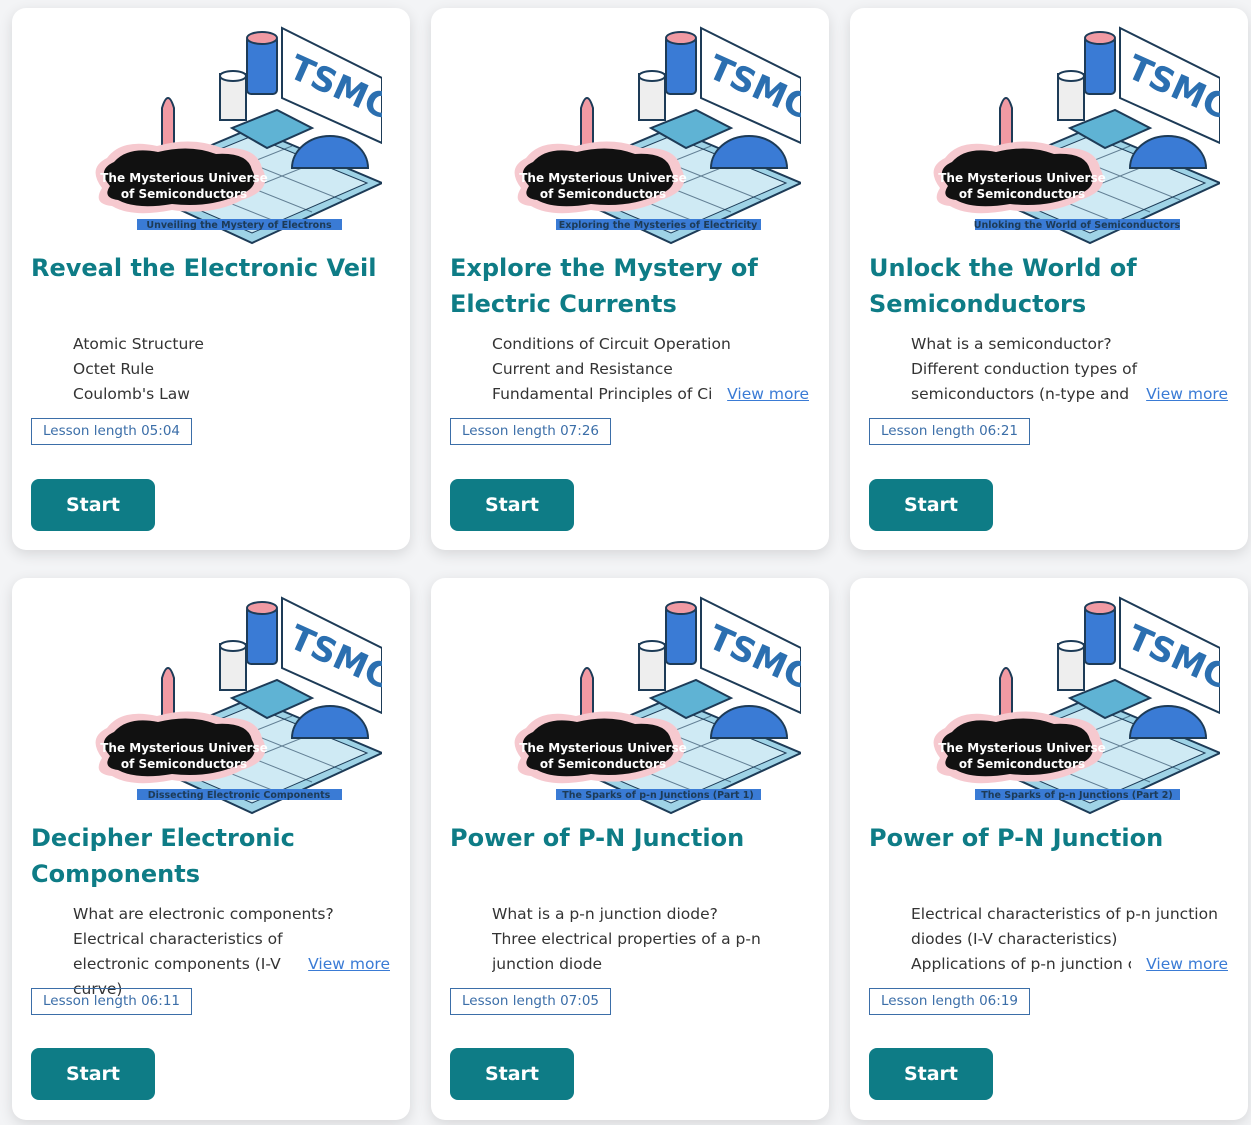 The width and height of the screenshot is (1251, 1125). Describe the element at coordinates (204, 268) in the screenshot. I see `lesson-title: Reveal the Electronic Veil` at that location.